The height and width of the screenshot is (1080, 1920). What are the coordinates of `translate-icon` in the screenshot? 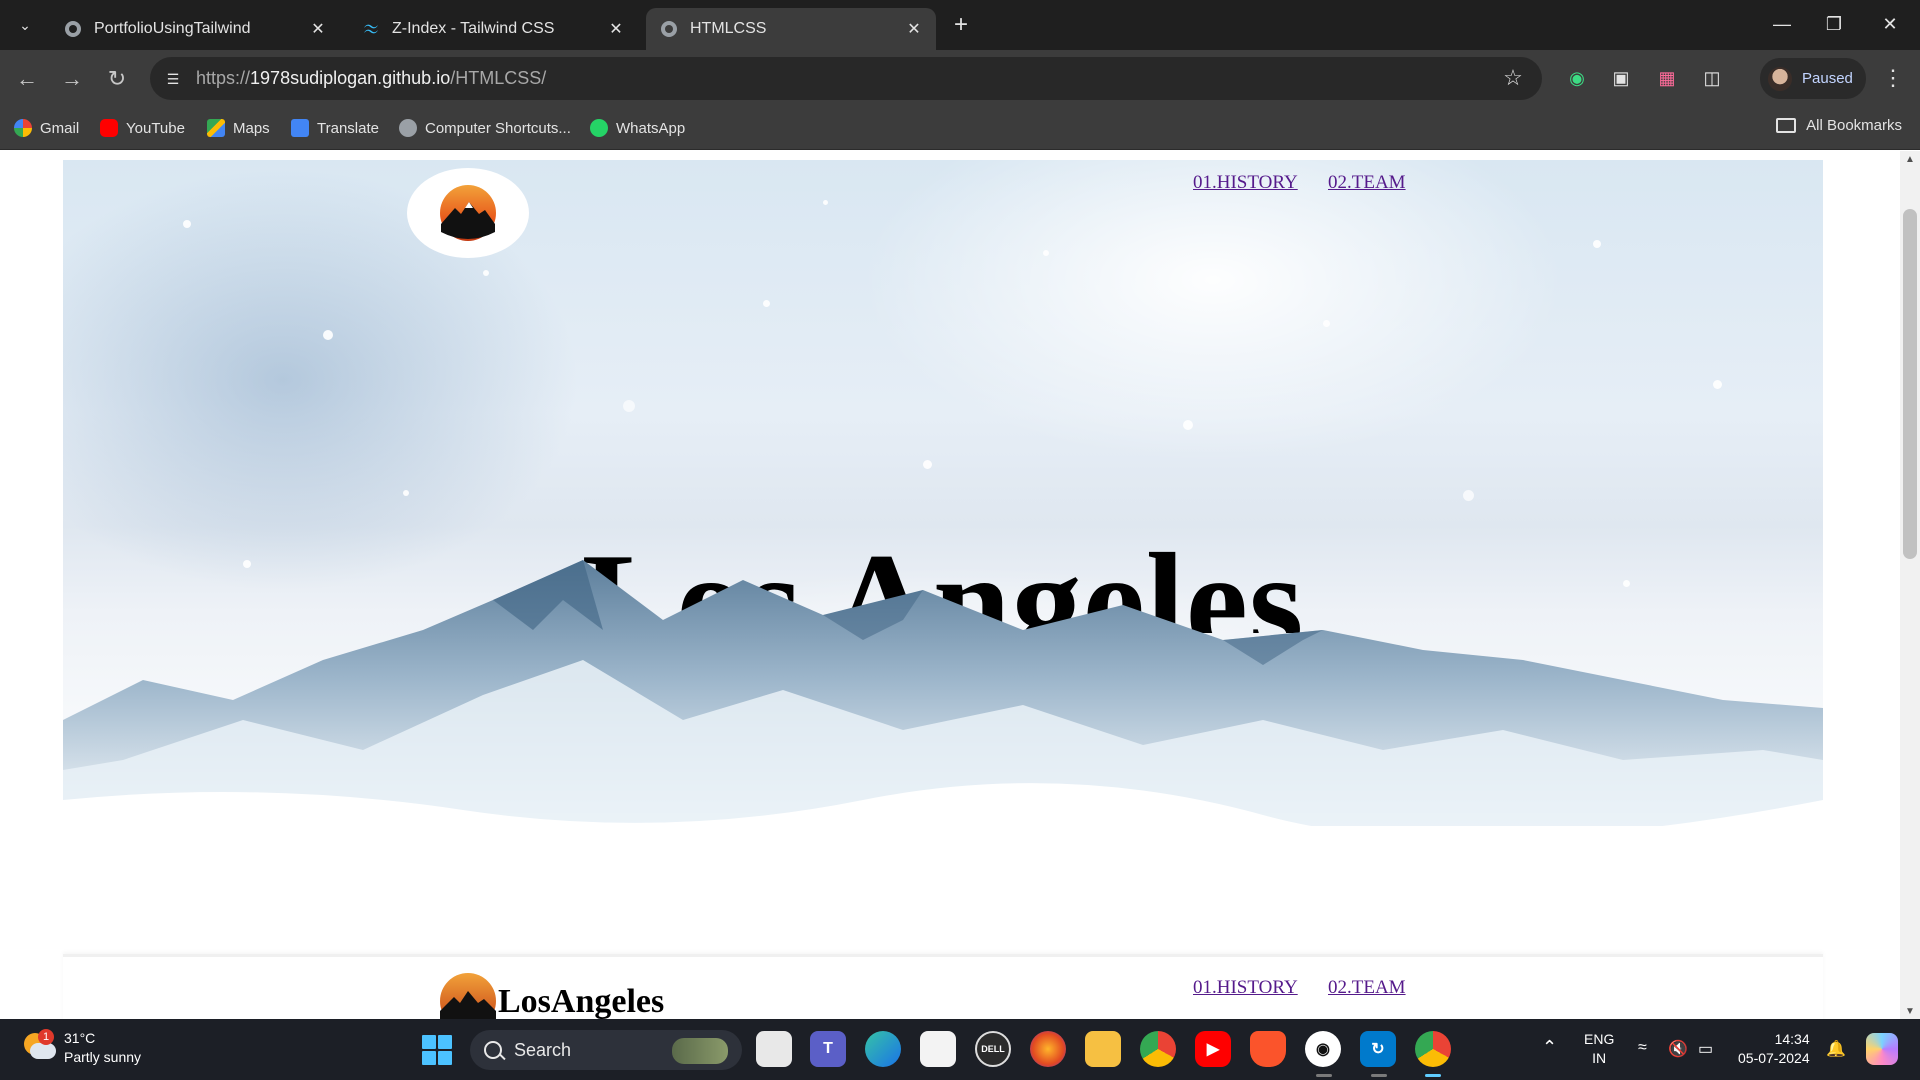 It's located at (300, 128).